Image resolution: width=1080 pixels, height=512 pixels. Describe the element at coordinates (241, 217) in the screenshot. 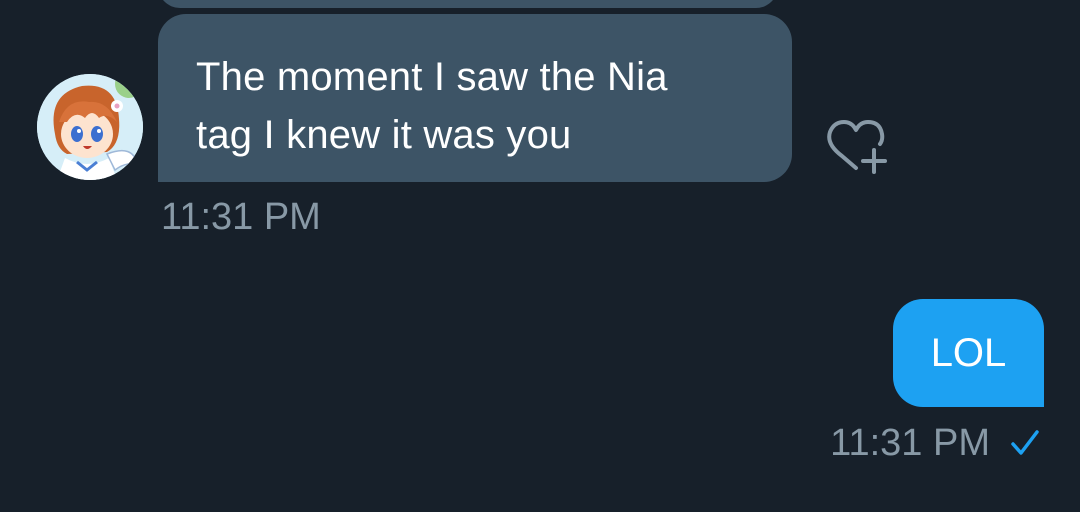

I see `incoming-timestamp: 11:31 PM` at that location.